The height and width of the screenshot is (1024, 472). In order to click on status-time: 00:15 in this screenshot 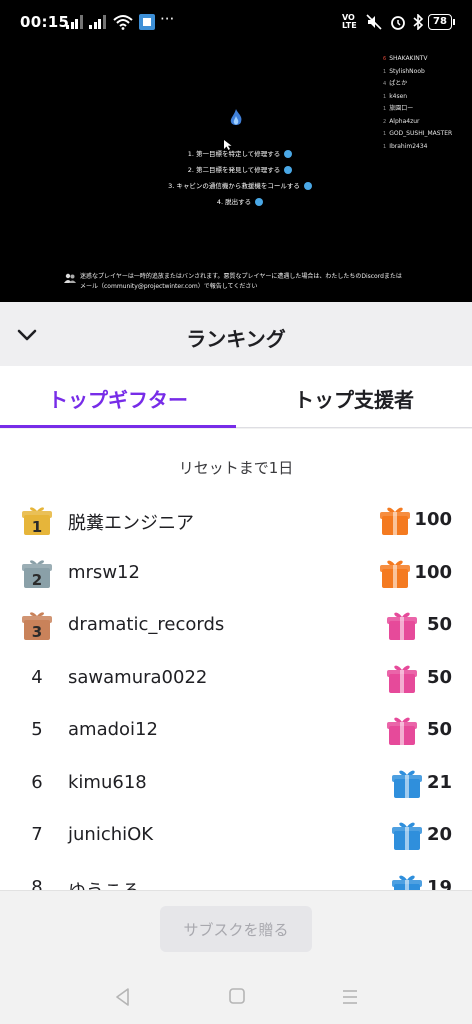, I will do `click(45, 22)`.